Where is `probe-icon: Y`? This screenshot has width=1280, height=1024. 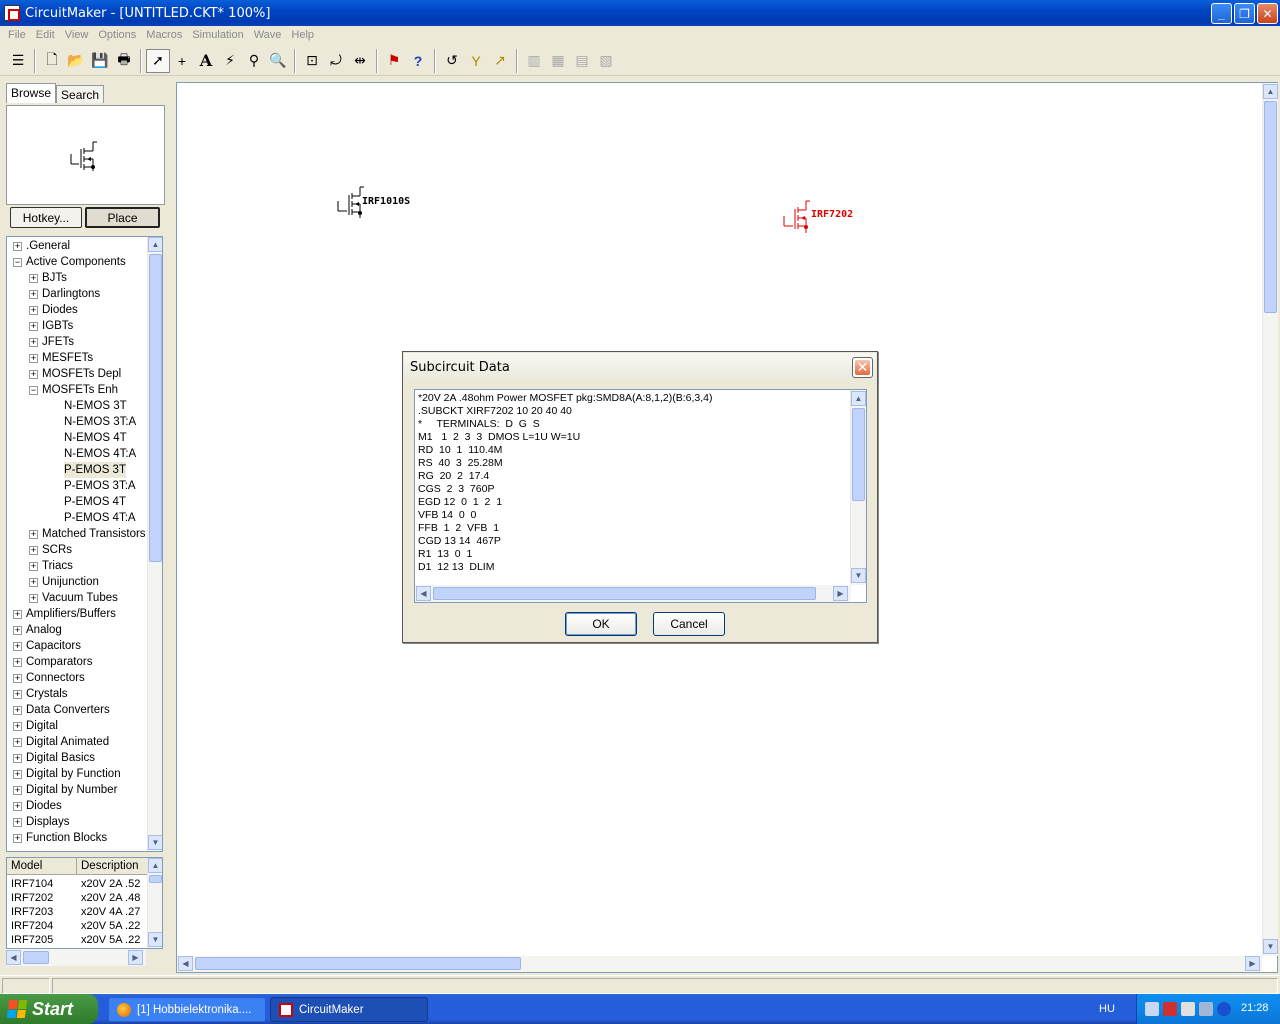
probe-icon: Y is located at coordinates (476, 61).